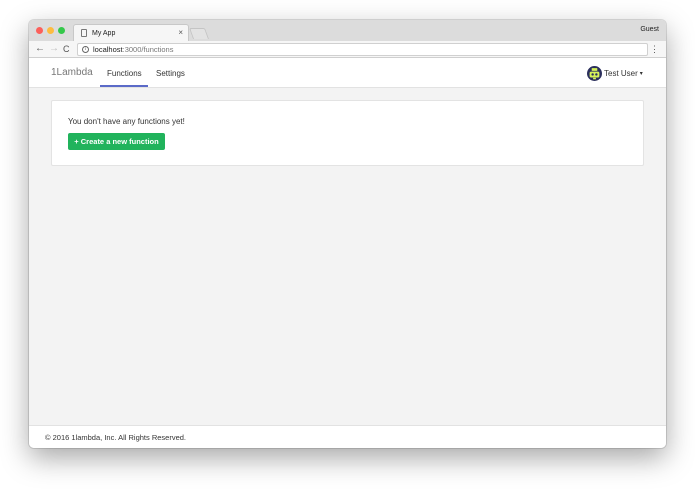 This screenshot has width=695, height=494. I want to click on minimize-window-button, so click(50, 30).